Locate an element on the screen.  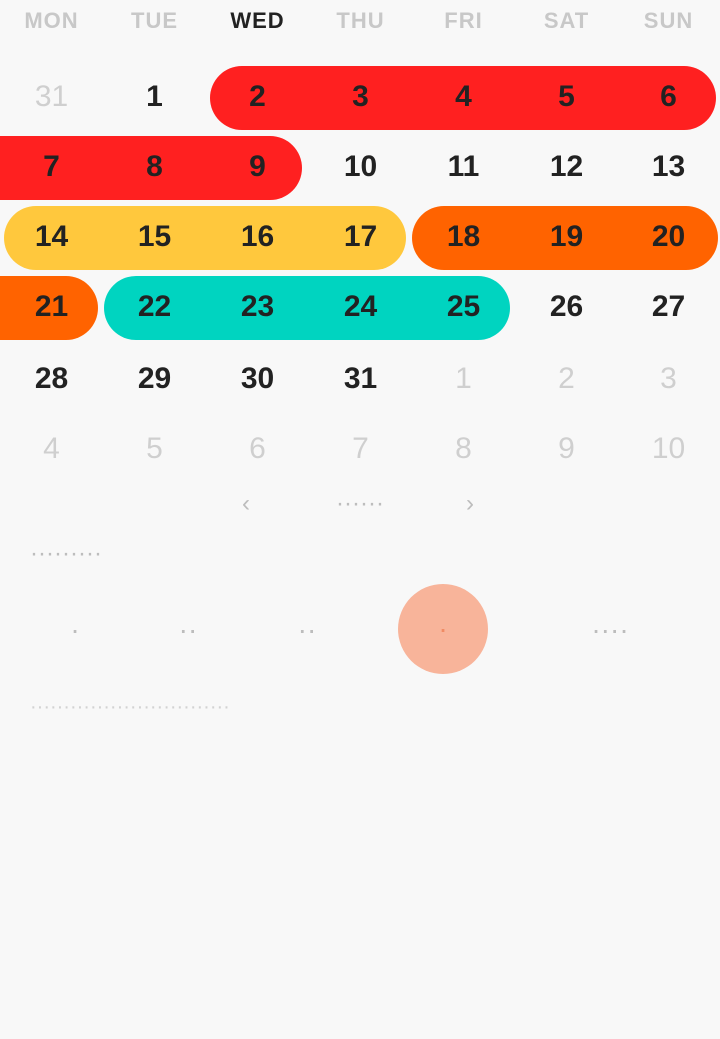
calendar-day: 17 is located at coordinates (360, 237).